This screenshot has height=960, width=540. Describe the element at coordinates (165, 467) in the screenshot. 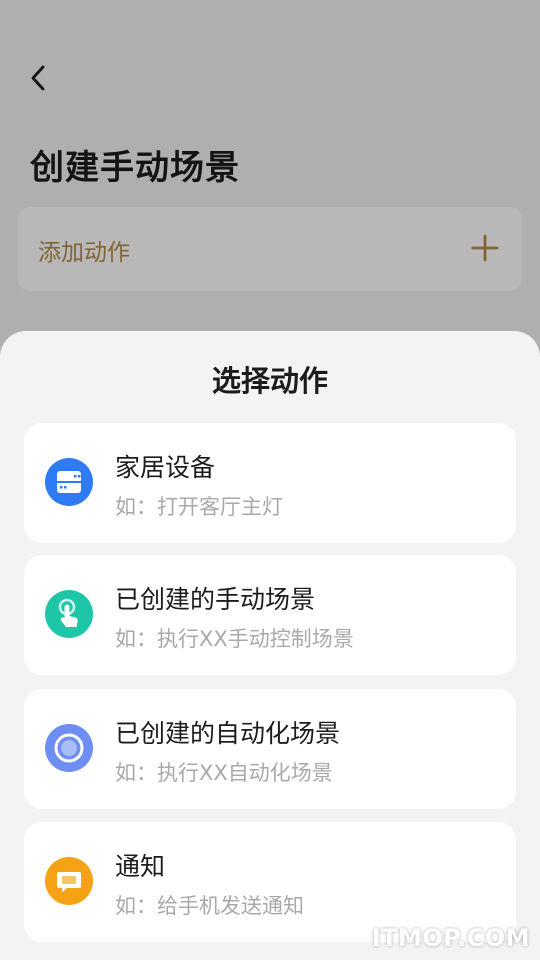

I see `option-title: 家居设备` at that location.